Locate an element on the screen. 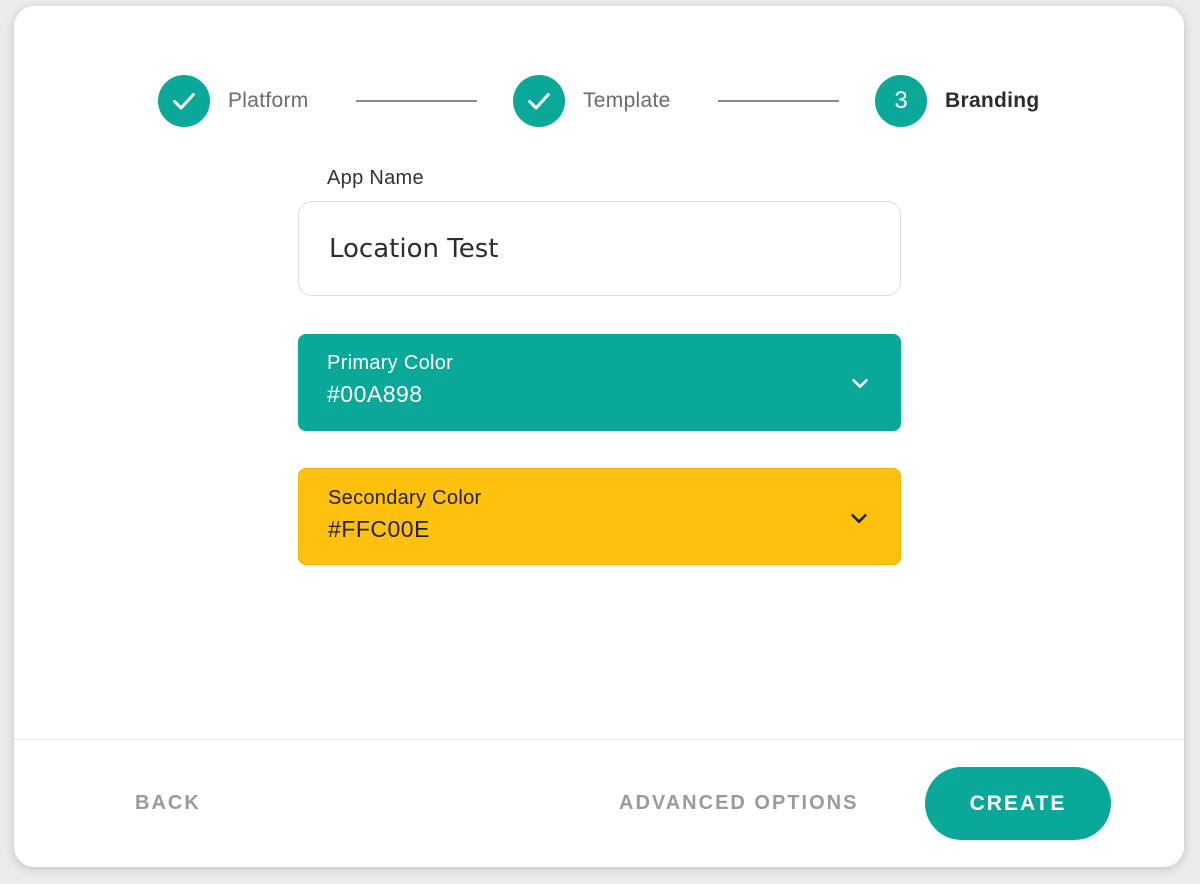 This screenshot has height=884, width=1200. footer-divider is located at coordinates (599, 739).